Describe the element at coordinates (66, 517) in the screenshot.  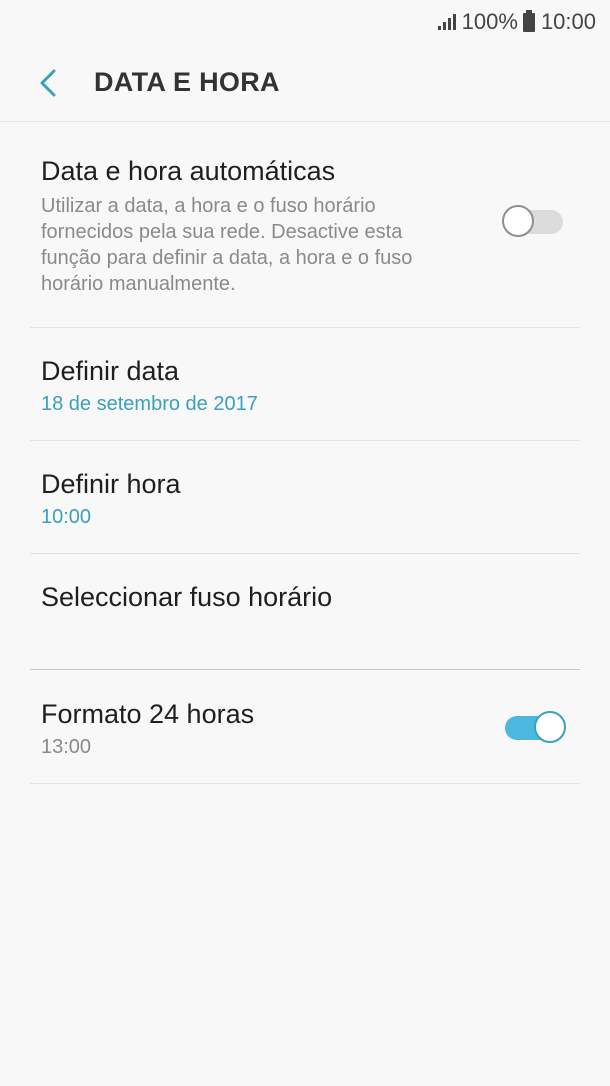
I see `set-time-value: 10:00` at that location.